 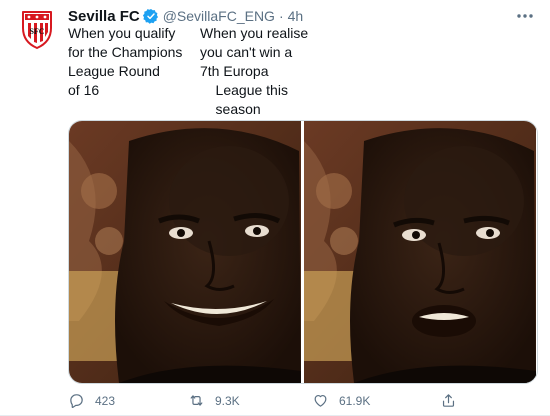 What do you see at coordinates (105, 400) in the screenshot?
I see `reply-count: 423` at bounding box center [105, 400].